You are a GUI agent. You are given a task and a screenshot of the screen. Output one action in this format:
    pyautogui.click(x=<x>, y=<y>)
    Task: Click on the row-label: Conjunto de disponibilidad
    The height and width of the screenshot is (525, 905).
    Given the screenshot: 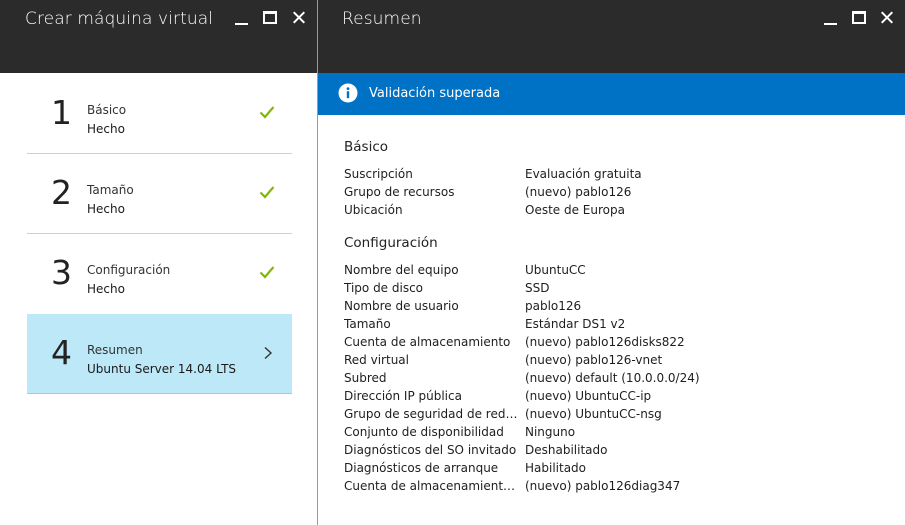 What is the action you would take?
    pyautogui.click(x=424, y=432)
    